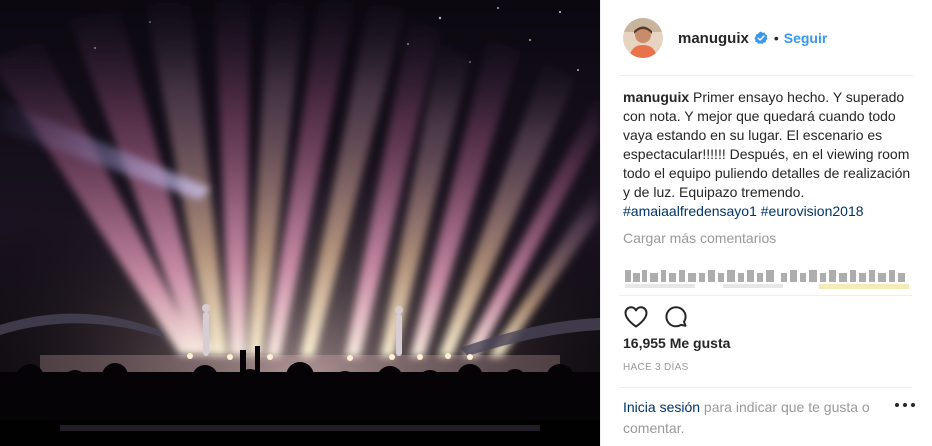 This screenshot has height=446, width=932. What do you see at coordinates (656, 317) in the screenshot?
I see `post-actions` at bounding box center [656, 317].